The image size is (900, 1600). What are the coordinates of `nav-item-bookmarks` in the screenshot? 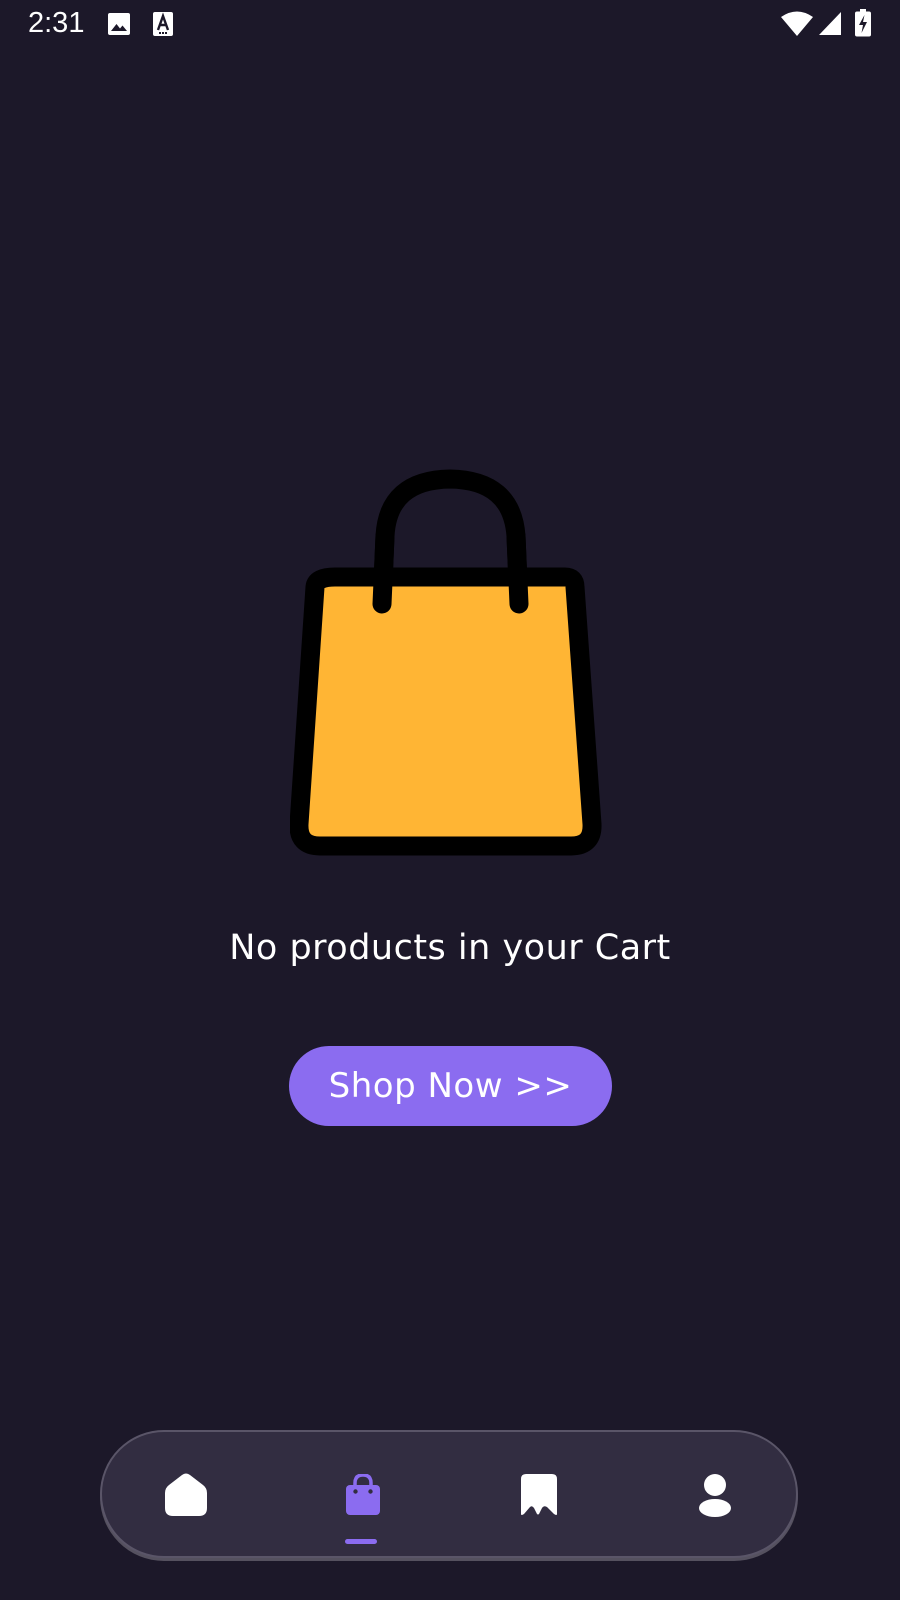 It's located at (539, 1497).